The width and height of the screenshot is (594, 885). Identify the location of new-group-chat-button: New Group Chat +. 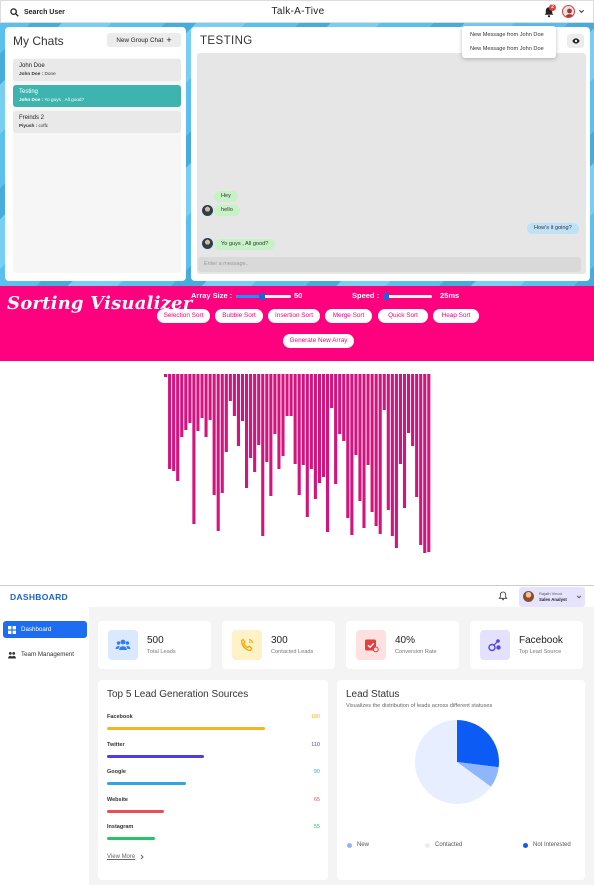
(144, 40).